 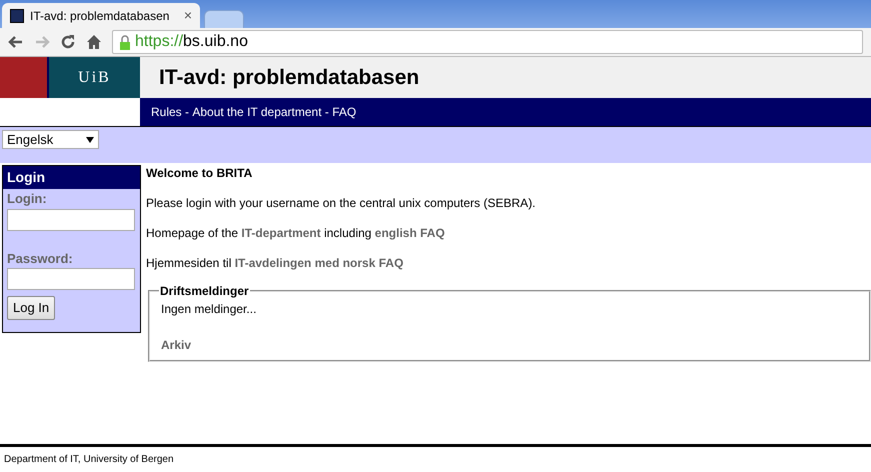 What do you see at coordinates (200, 173) in the screenshot?
I see `heading: Welcome to BRITA` at bounding box center [200, 173].